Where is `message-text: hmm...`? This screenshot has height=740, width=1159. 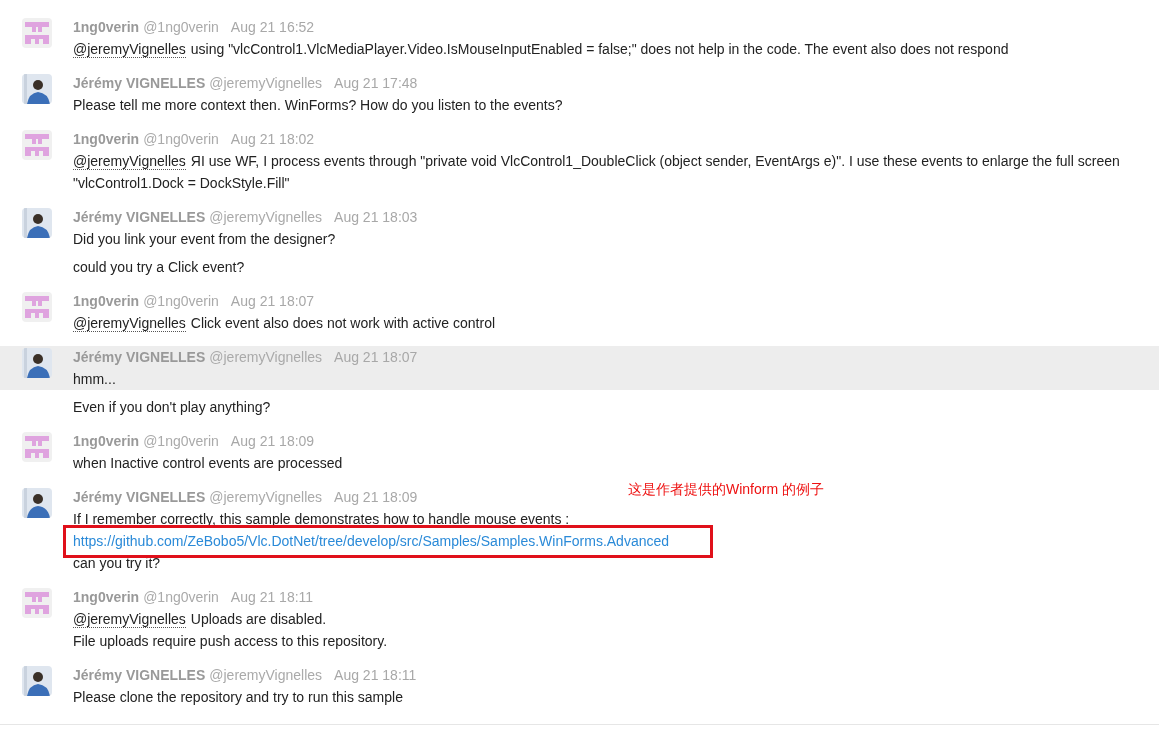 message-text: hmm... is located at coordinates (94, 379).